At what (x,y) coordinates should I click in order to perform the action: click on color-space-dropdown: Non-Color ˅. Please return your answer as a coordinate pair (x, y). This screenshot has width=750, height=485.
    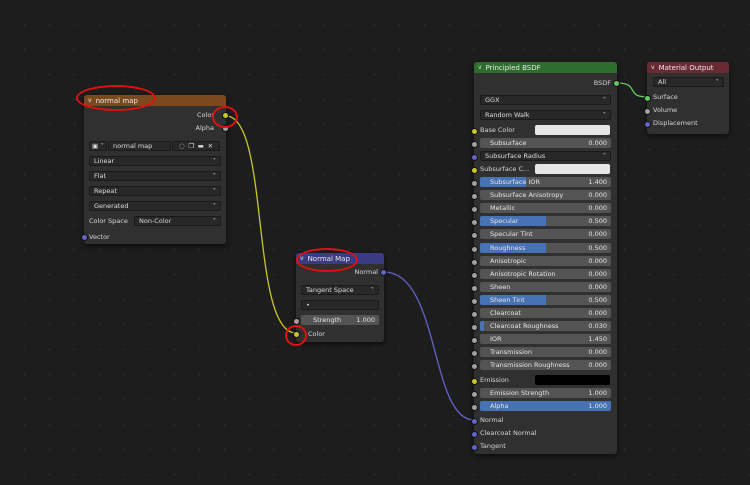
    Looking at the image, I should click on (177, 221).